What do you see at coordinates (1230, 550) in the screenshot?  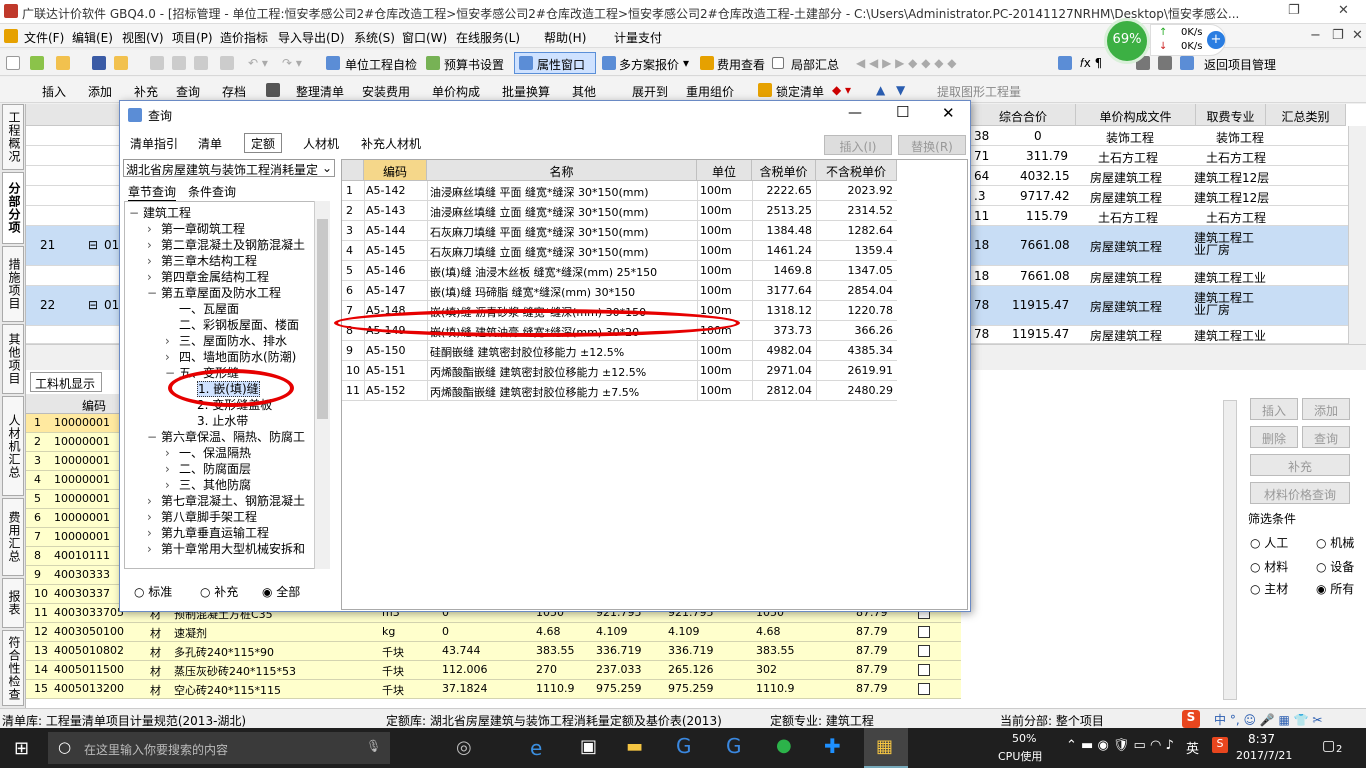 I see `material-scrollbar` at bounding box center [1230, 550].